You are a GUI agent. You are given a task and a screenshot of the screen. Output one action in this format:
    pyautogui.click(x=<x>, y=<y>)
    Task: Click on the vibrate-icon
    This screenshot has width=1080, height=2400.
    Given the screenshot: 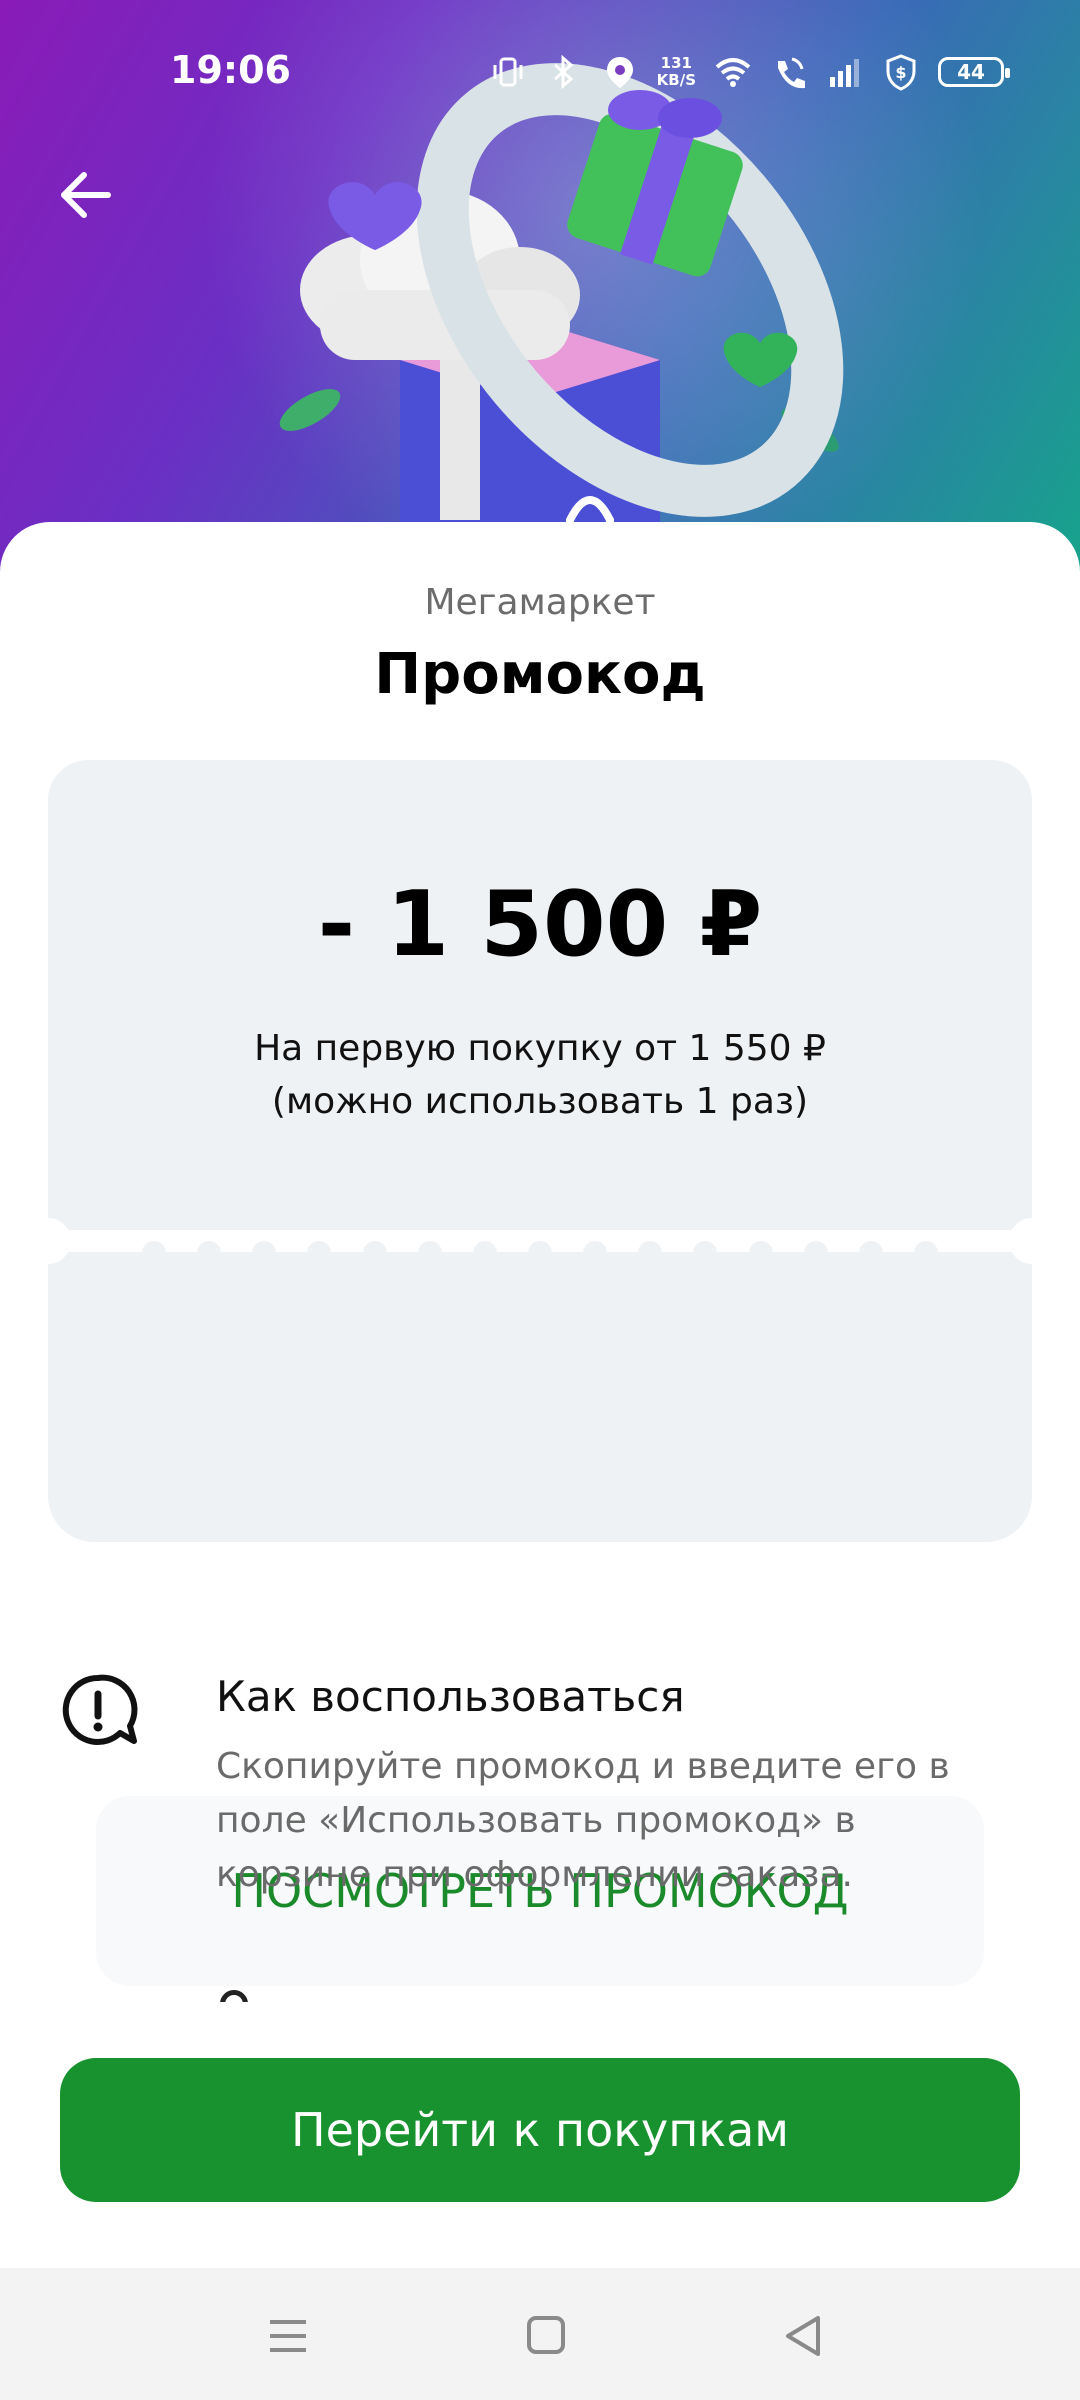 What is the action you would take?
    pyautogui.click(x=508, y=72)
    